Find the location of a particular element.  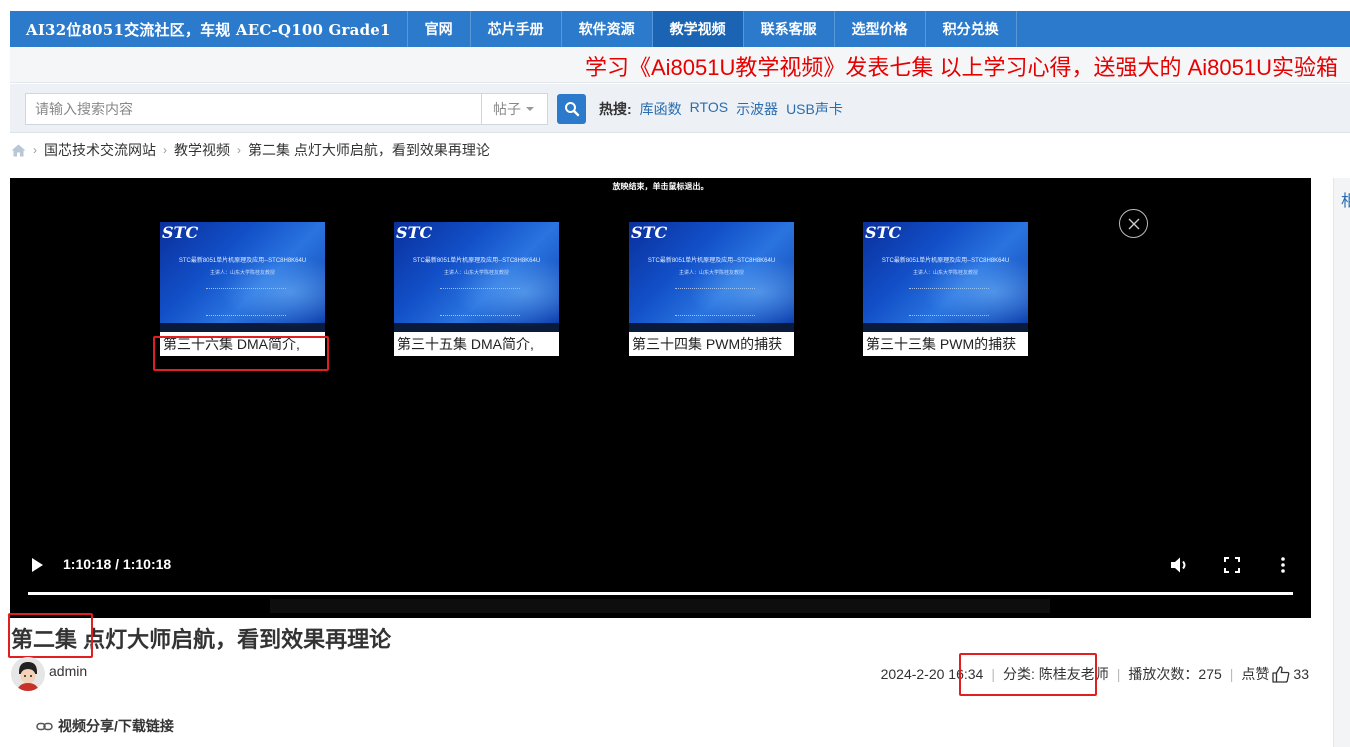

user-avatar-icon is located at coordinates (28, 674).